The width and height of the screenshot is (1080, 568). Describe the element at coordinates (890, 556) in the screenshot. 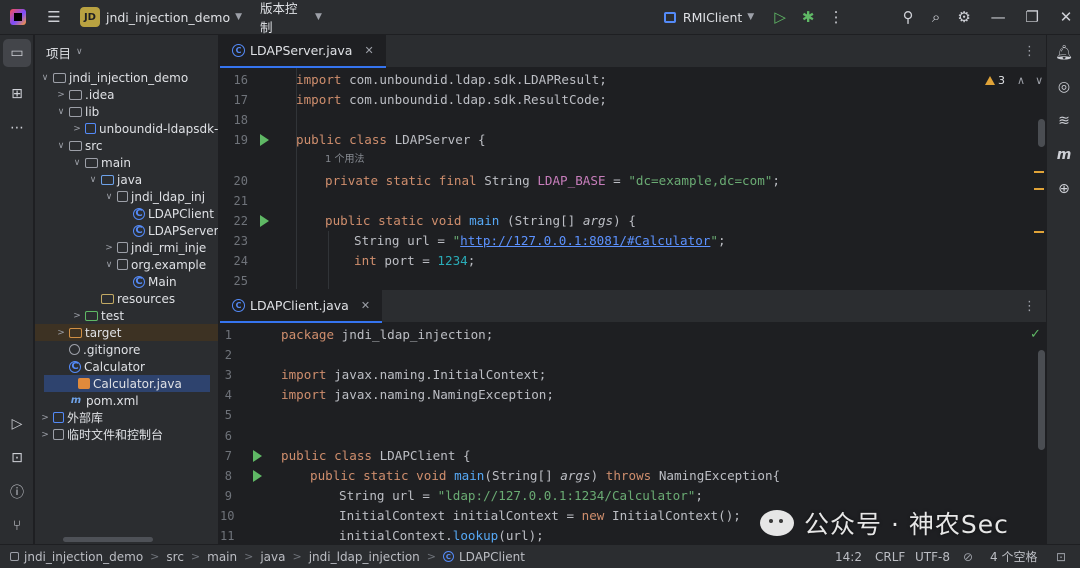

I see `line-separator: CRLF` at that location.